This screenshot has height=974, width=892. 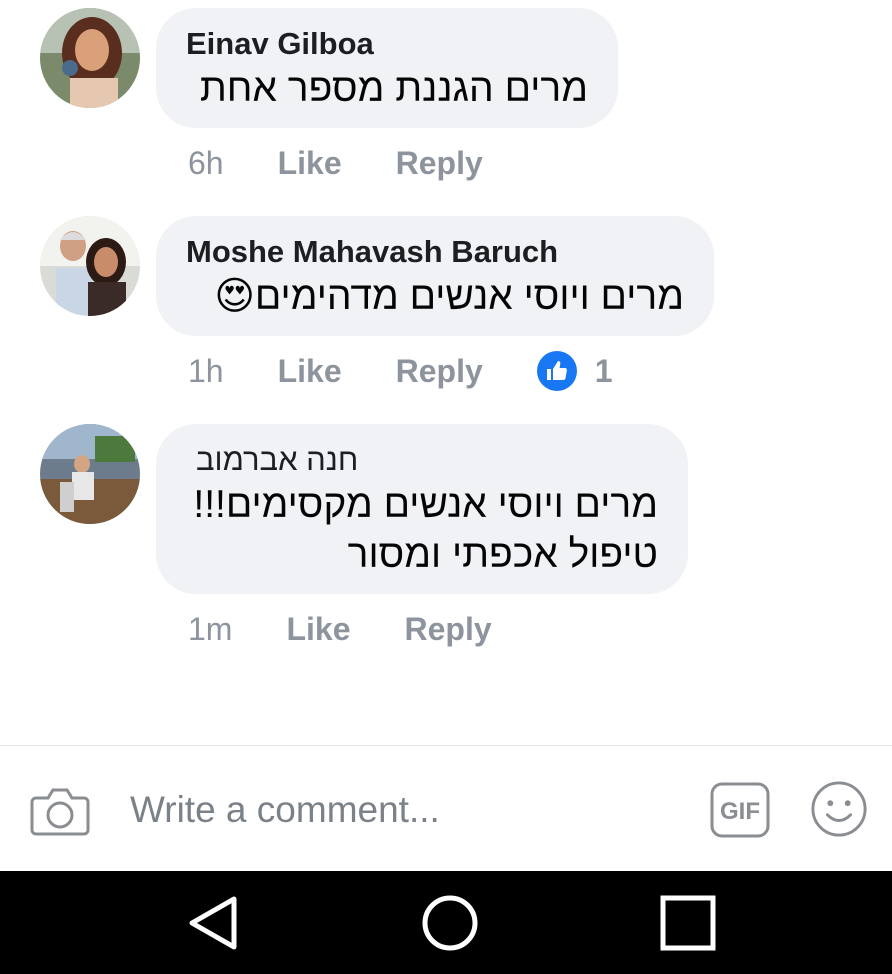 I want to click on comment-meta: 1h Like Reply 1, so click(x=400, y=371).